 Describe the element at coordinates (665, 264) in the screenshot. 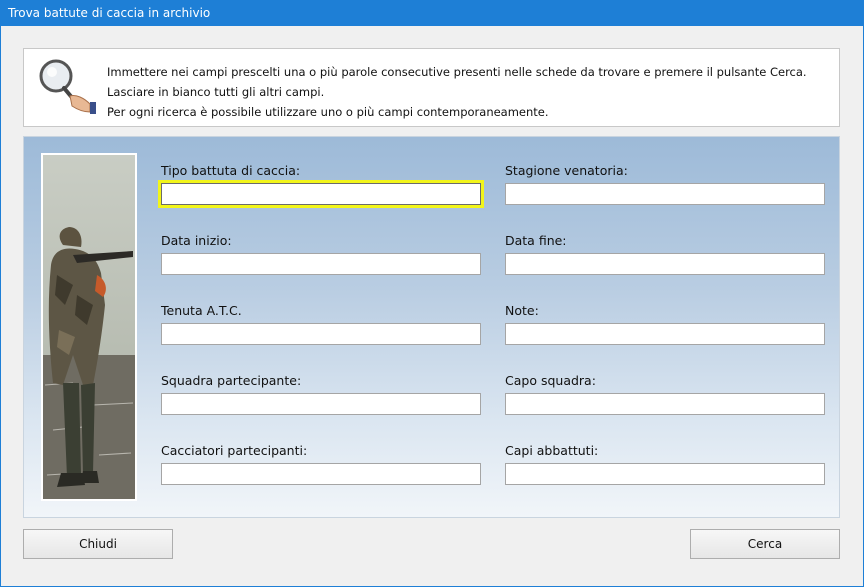

I see `input-data-fine` at that location.